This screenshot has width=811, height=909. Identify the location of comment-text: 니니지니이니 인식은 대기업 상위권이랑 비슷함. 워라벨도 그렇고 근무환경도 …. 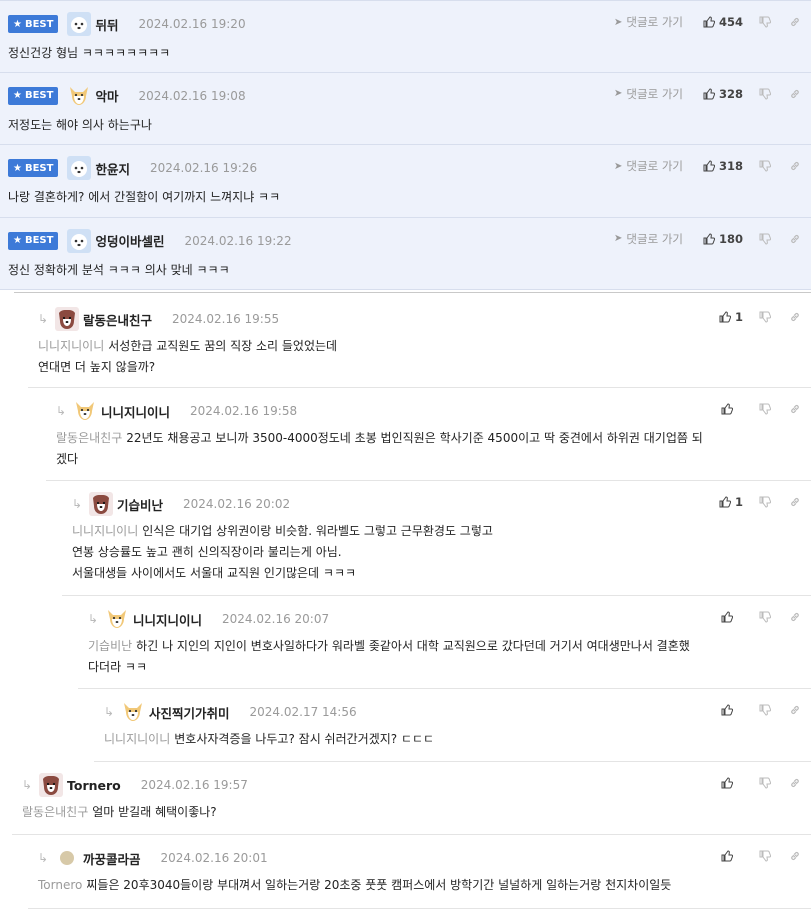
(282, 552).